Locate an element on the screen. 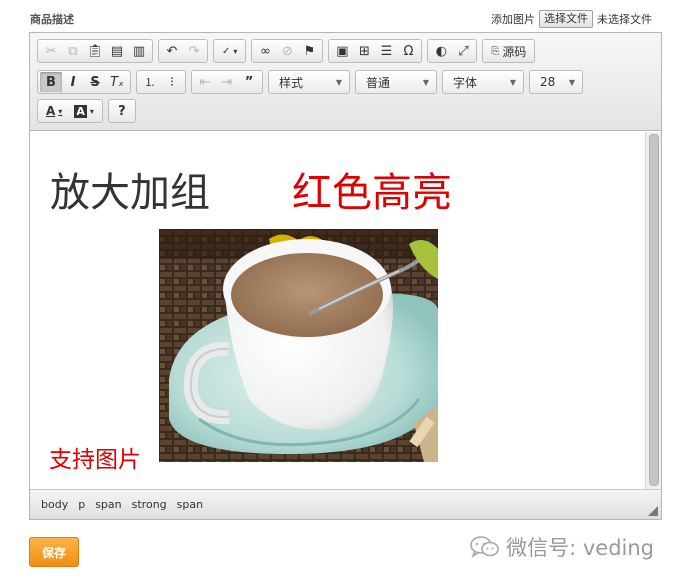  paste-word-icon: ▥ is located at coordinates (139, 51).